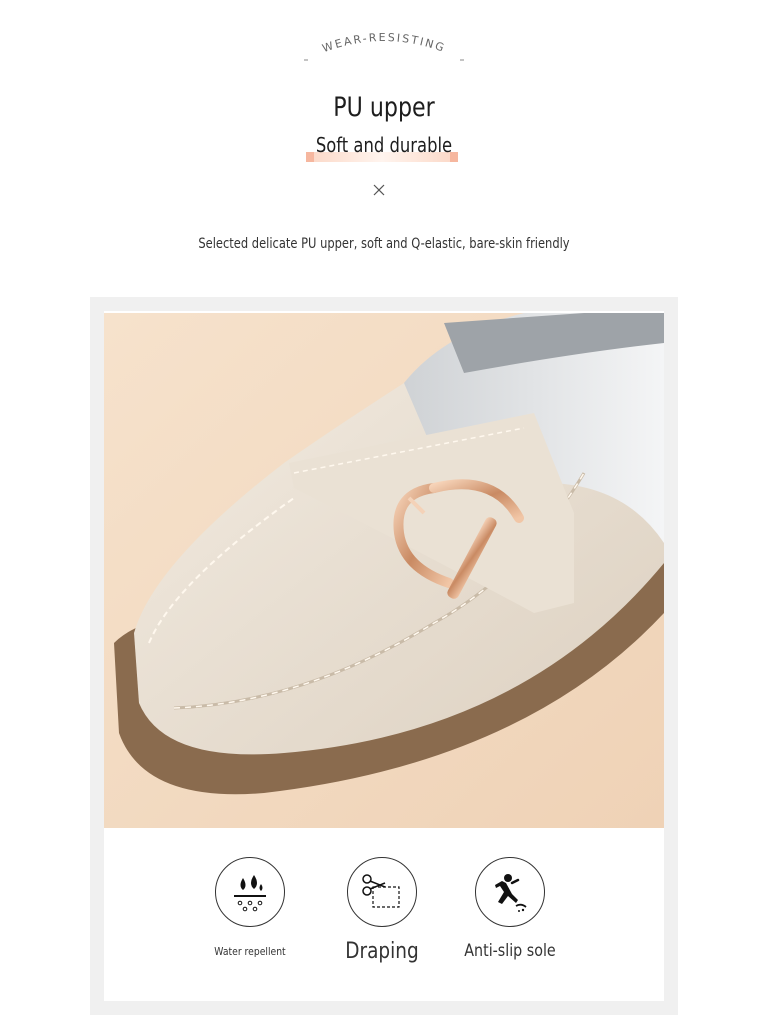 Image resolution: width=768 pixels, height=1024 pixels. I want to click on tagline-text: WEAR-RESISTING, so click(383, 43).